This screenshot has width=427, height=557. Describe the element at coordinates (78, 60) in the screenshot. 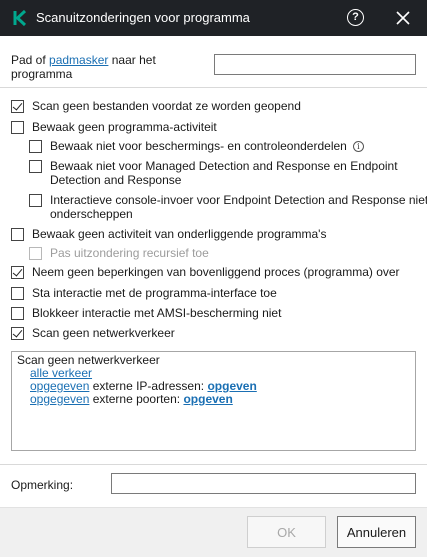

I see `path-mask-link: padmasker` at that location.